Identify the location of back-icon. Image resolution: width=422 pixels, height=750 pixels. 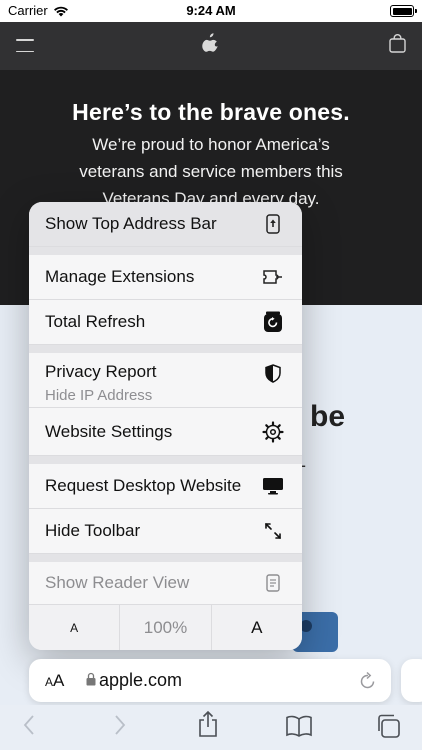
(29, 725).